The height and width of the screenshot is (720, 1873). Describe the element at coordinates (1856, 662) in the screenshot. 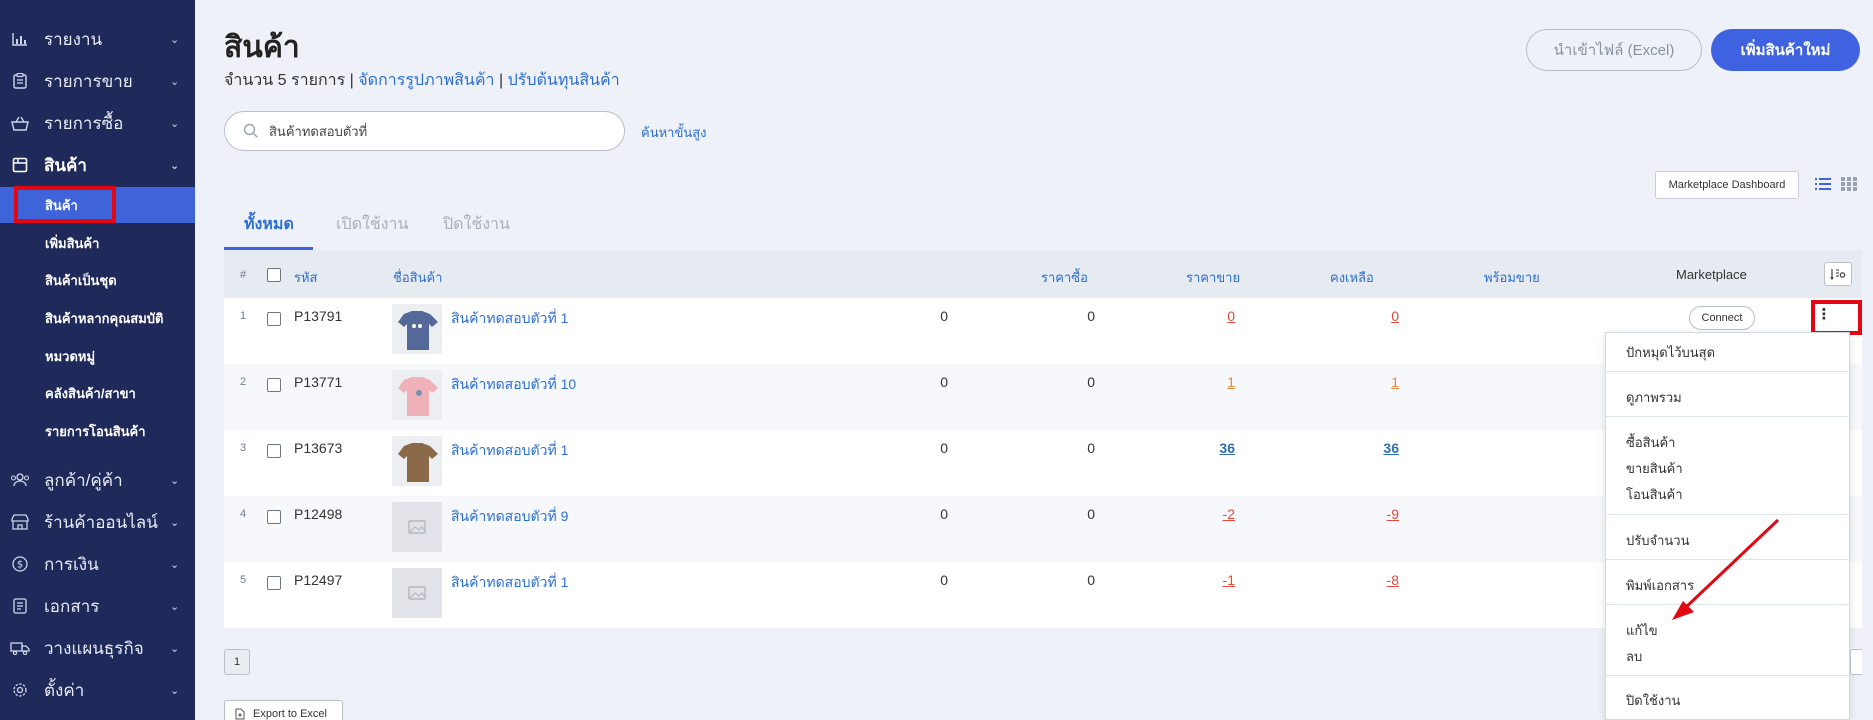

I see `page-size-select` at that location.